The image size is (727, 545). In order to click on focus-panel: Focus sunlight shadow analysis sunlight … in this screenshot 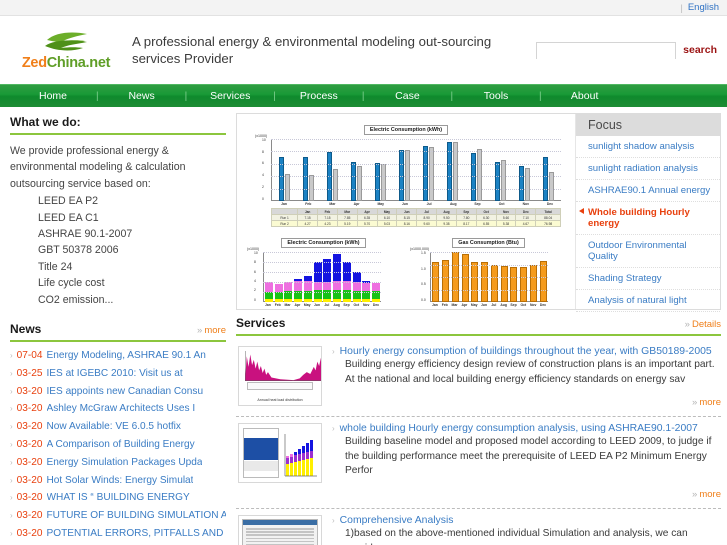, I will do `click(647, 213)`.